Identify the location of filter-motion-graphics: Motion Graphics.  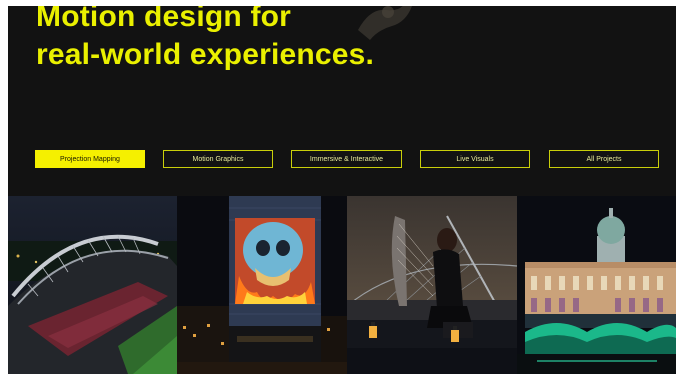
(218, 159).